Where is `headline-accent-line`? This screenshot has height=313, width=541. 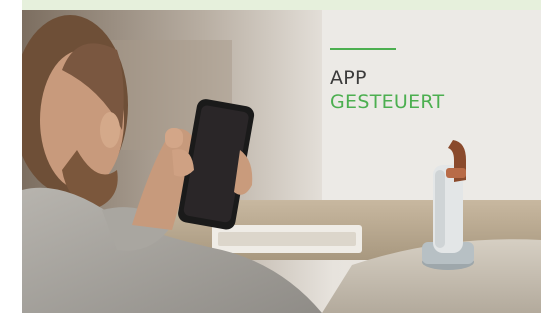
headline-accent-line is located at coordinates (363, 49).